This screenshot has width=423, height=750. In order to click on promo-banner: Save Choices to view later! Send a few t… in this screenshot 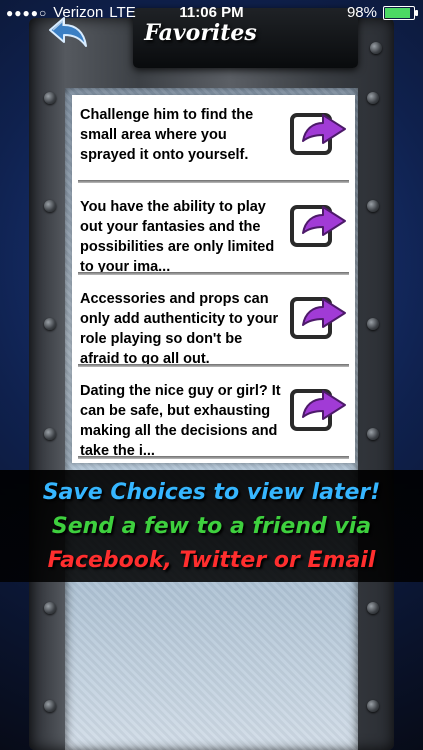, I will do `click(211, 526)`.